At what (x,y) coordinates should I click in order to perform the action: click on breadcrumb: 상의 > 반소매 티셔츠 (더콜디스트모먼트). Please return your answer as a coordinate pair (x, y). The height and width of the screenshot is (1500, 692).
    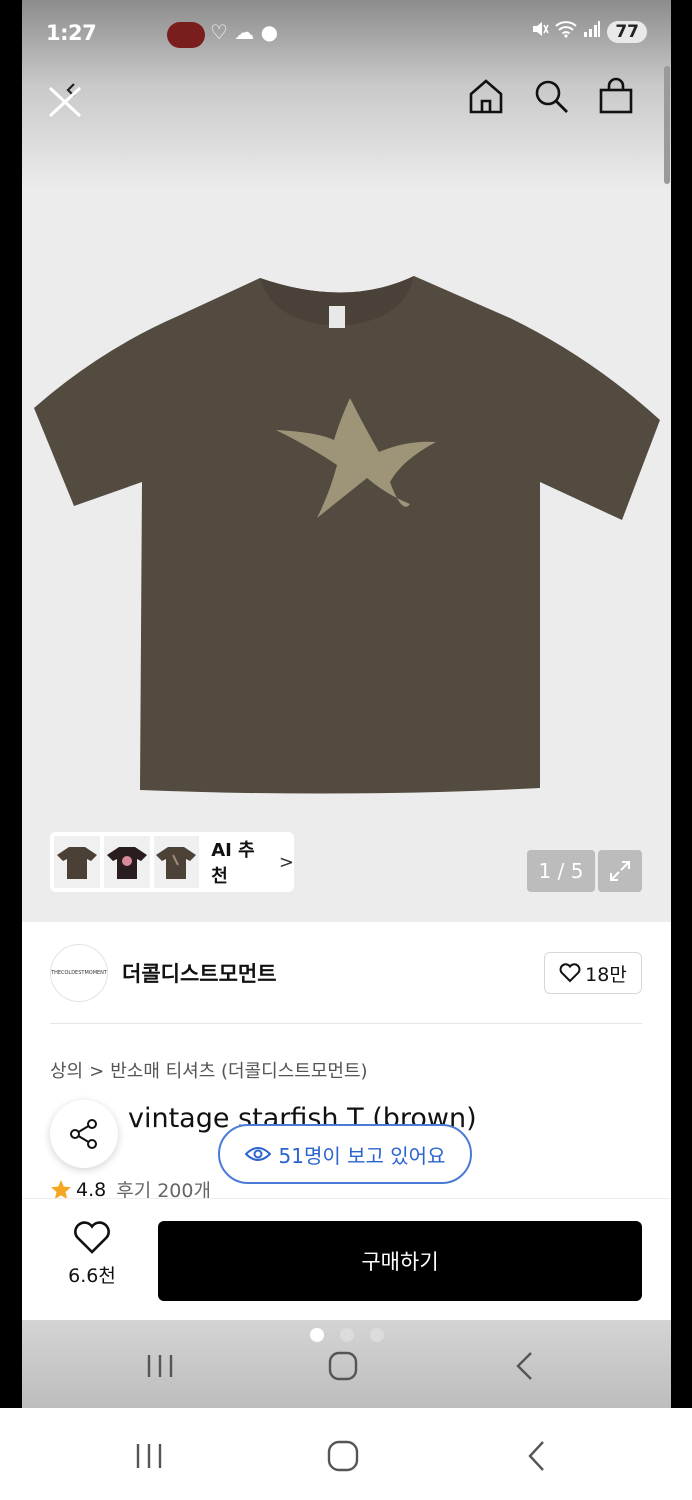
    Looking at the image, I should click on (209, 1070).